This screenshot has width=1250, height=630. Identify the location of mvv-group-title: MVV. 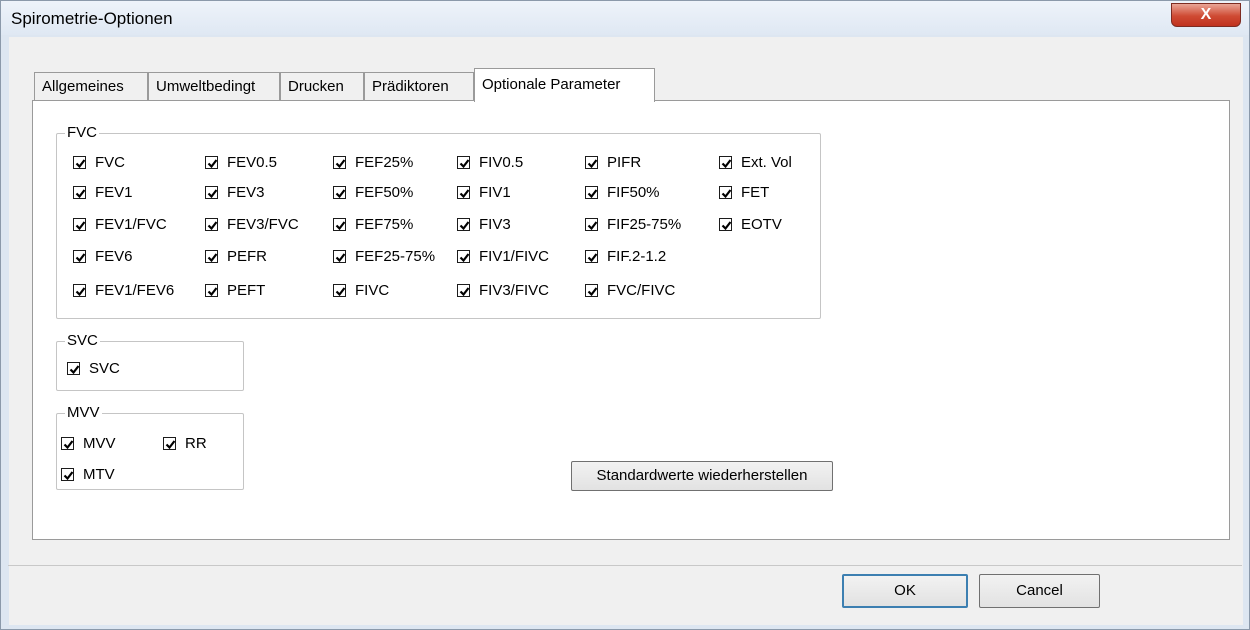
(83, 413).